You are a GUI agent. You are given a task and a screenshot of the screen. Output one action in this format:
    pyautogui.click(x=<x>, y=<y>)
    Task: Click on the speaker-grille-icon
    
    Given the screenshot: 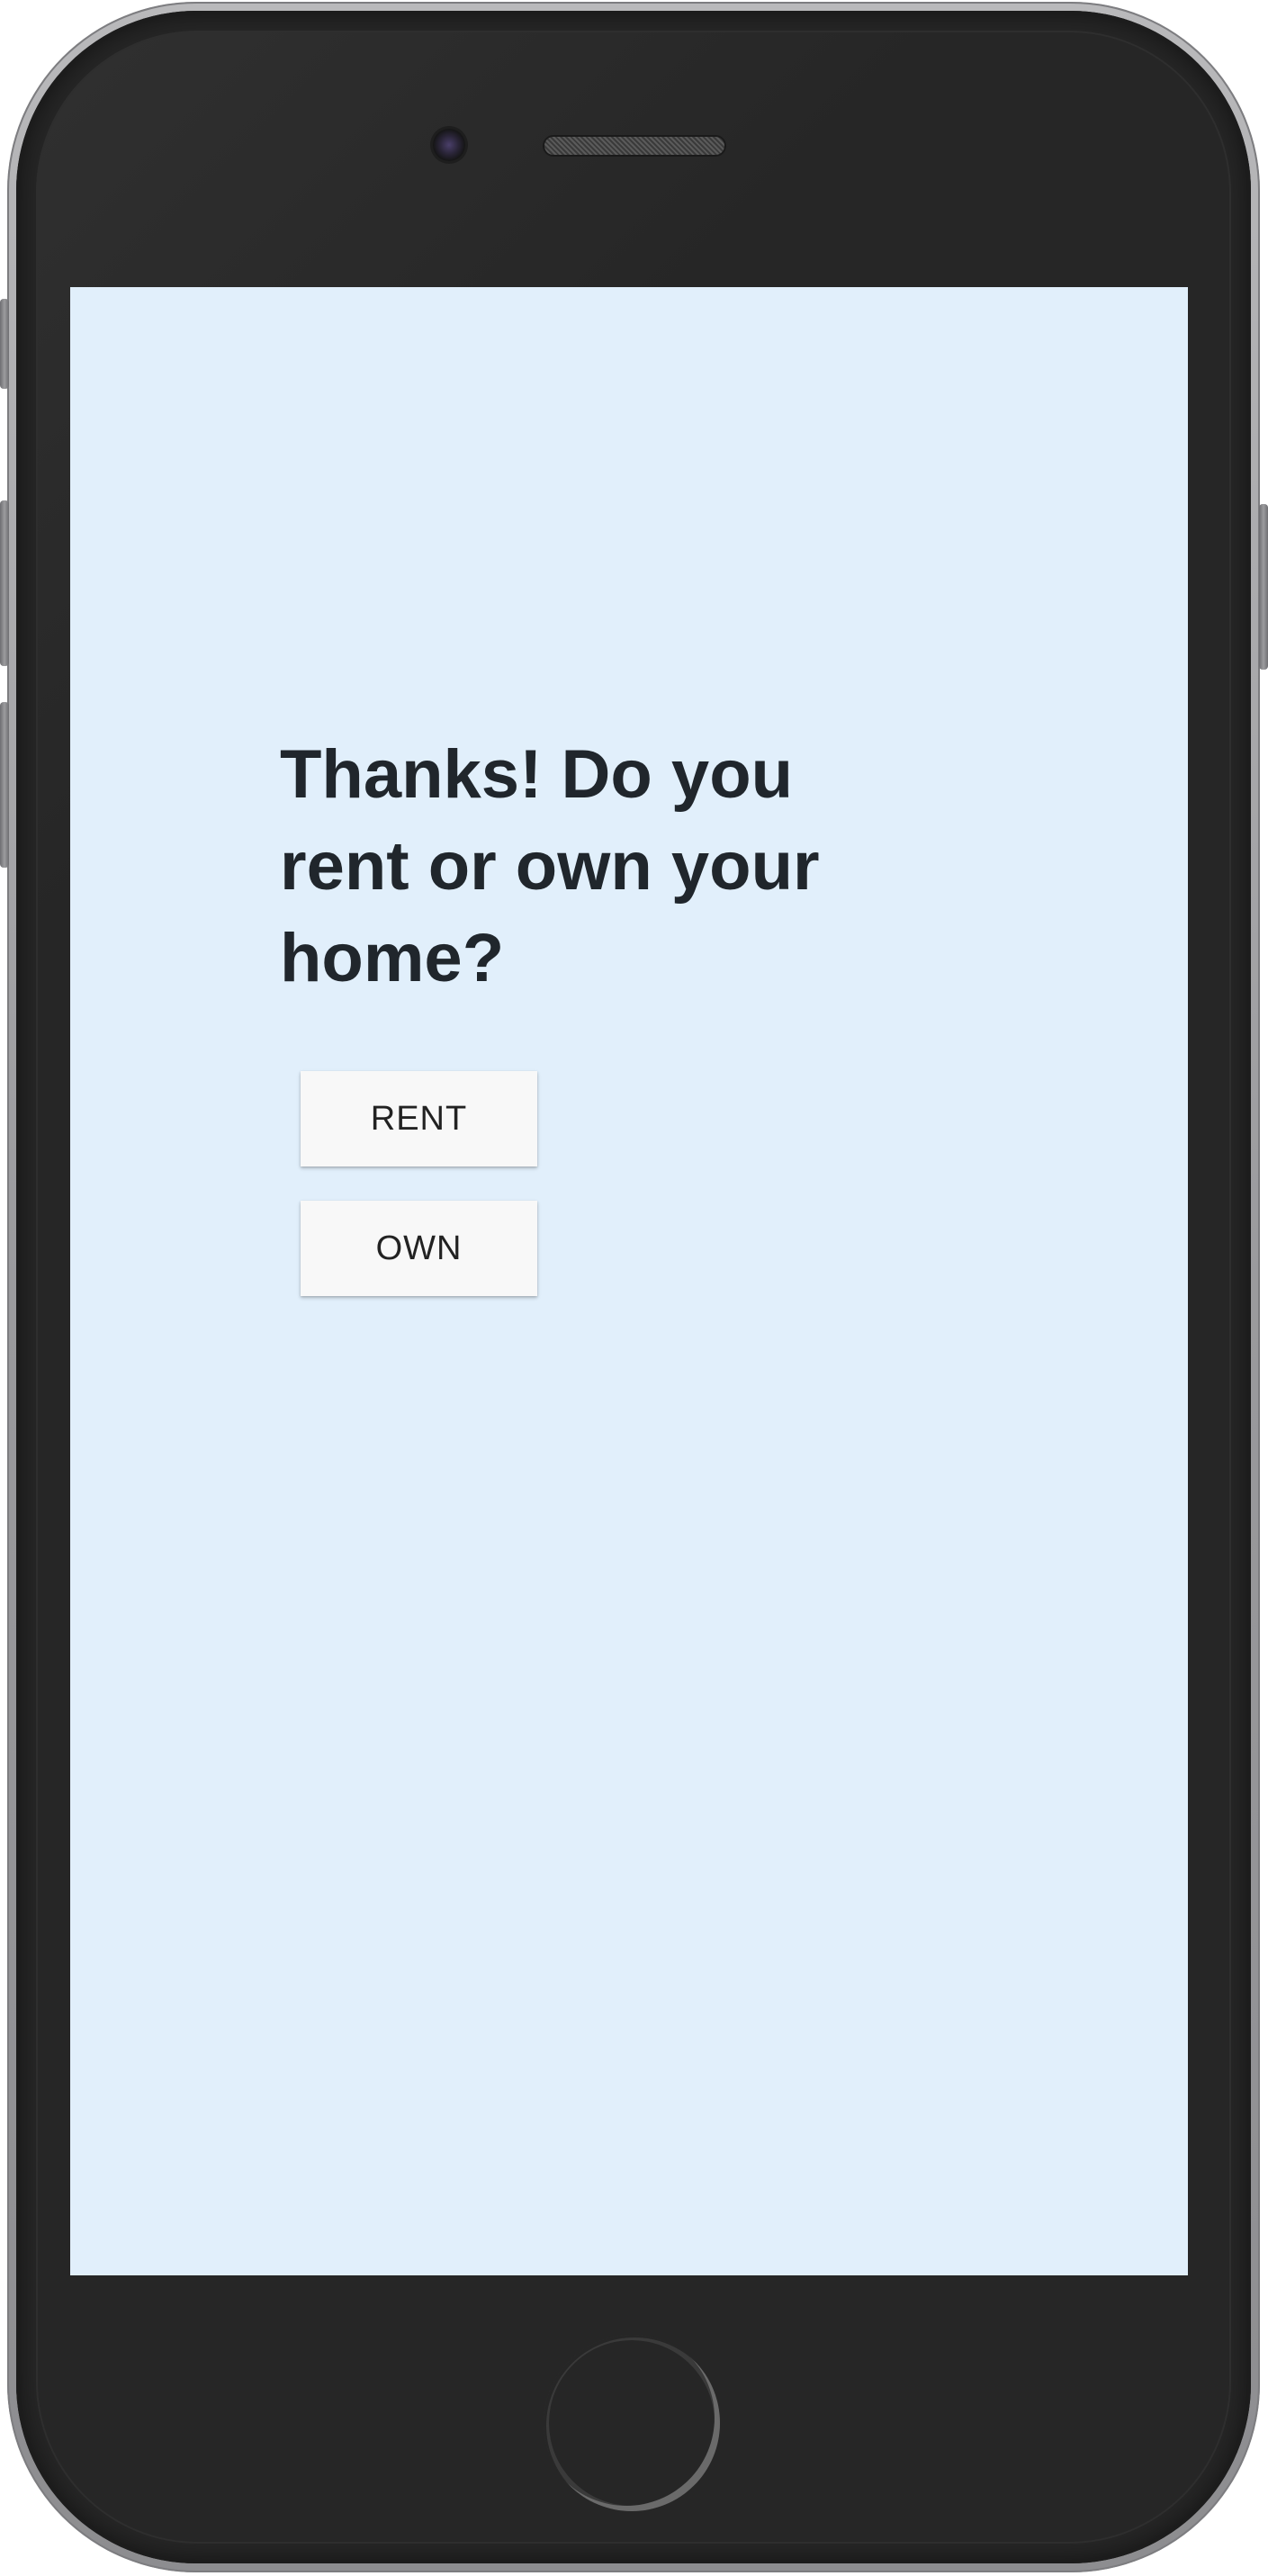 What is the action you would take?
    pyautogui.click(x=634, y=146)
    